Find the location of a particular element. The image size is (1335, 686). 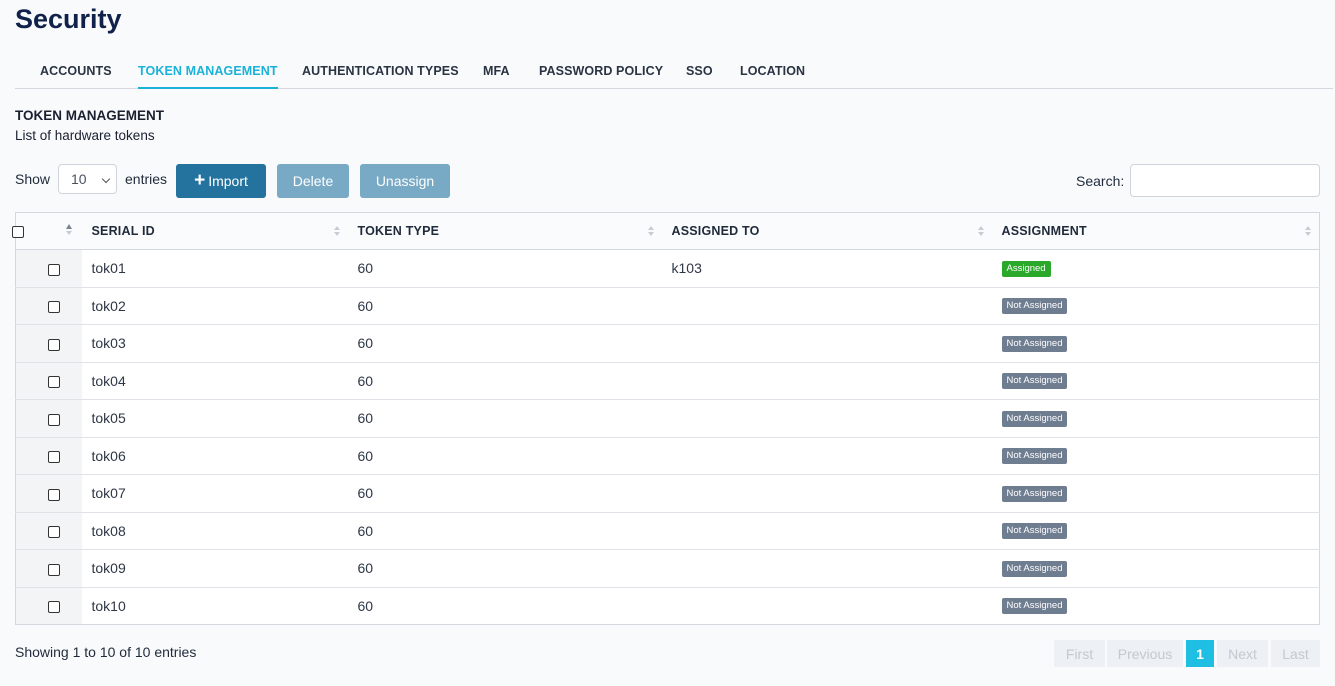

table-row: tok04 60 Not Assigned is located at coordinates (667, 381).